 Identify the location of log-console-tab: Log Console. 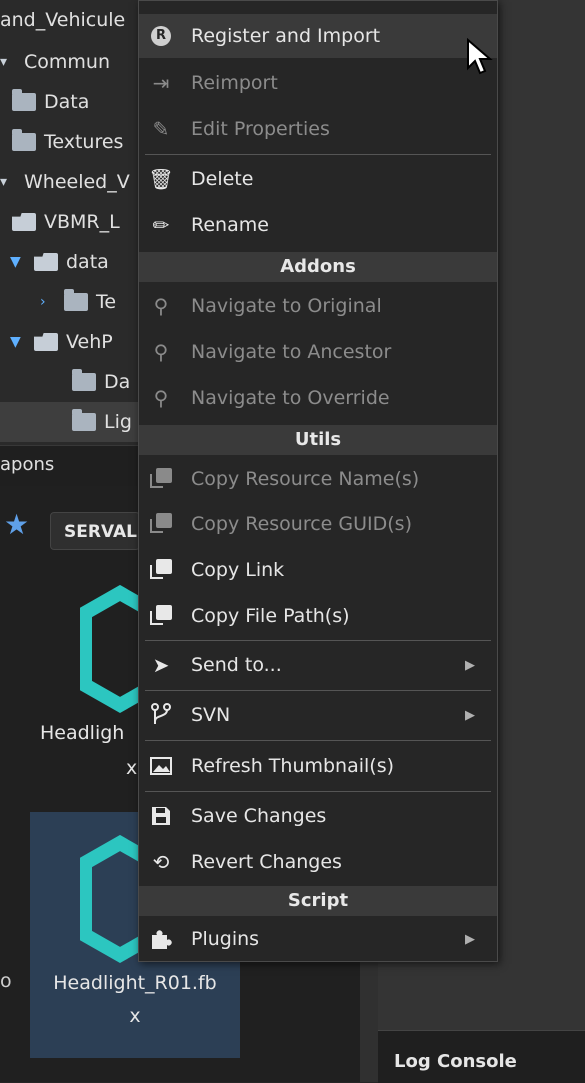
(481, 1056).